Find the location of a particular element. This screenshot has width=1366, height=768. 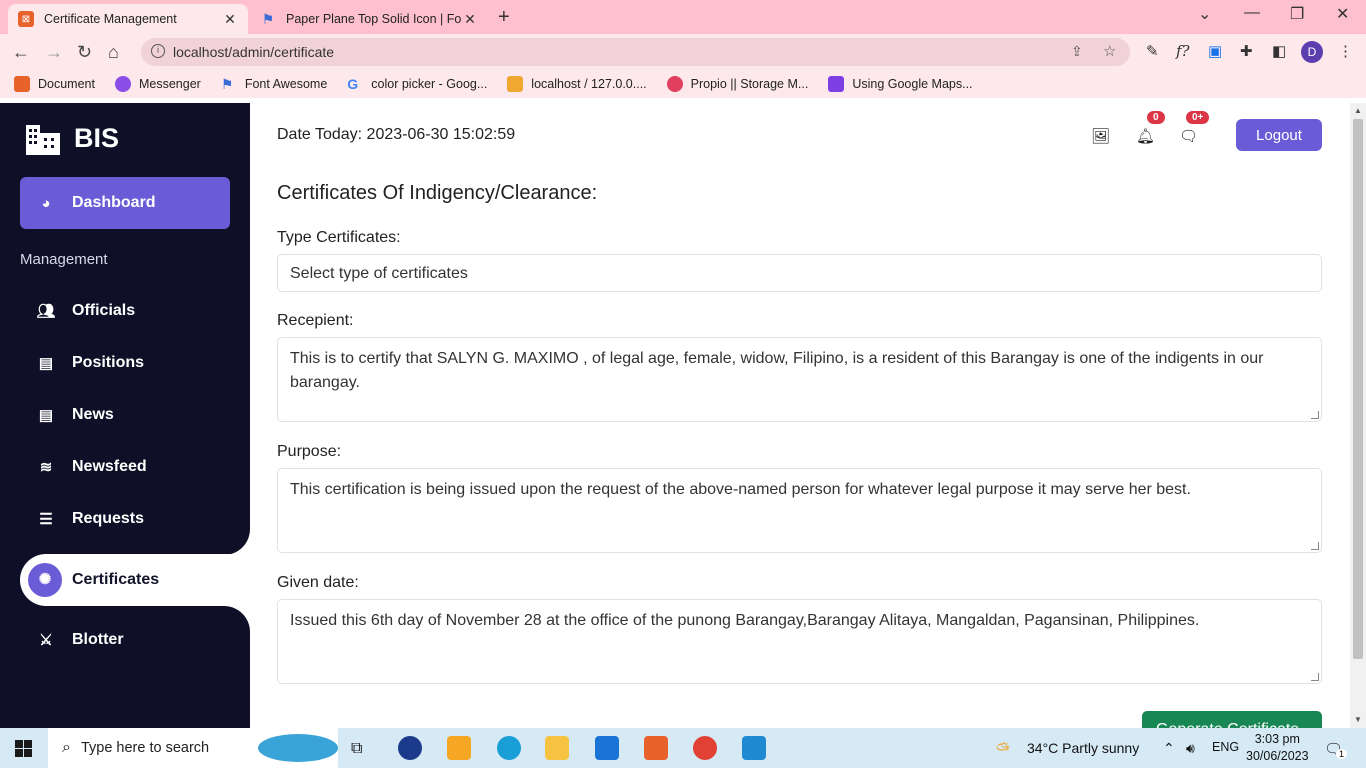

mail-icon is located at coordinates (607, 748).